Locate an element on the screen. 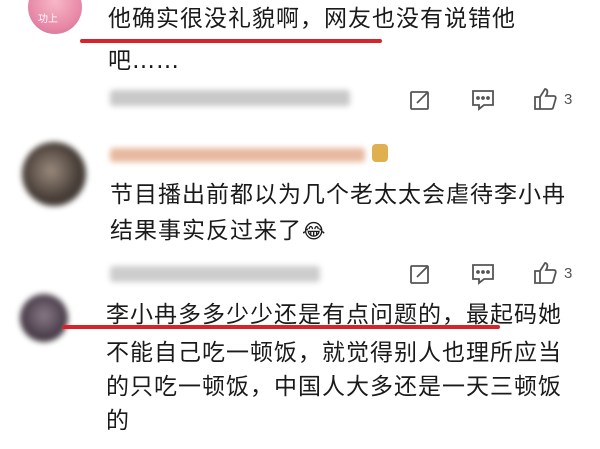  avatar: 功上 is located at coordinates (55, 17).